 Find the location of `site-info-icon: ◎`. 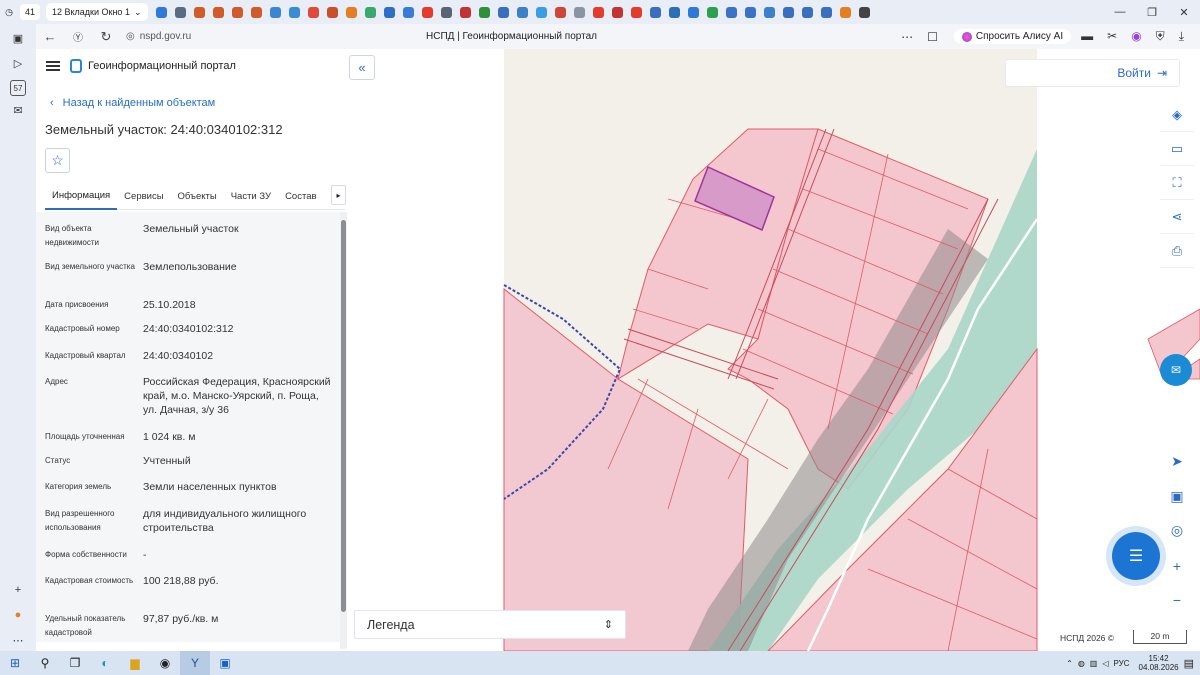

site-info-icon: ◎ is located at coordinates (130, 36).